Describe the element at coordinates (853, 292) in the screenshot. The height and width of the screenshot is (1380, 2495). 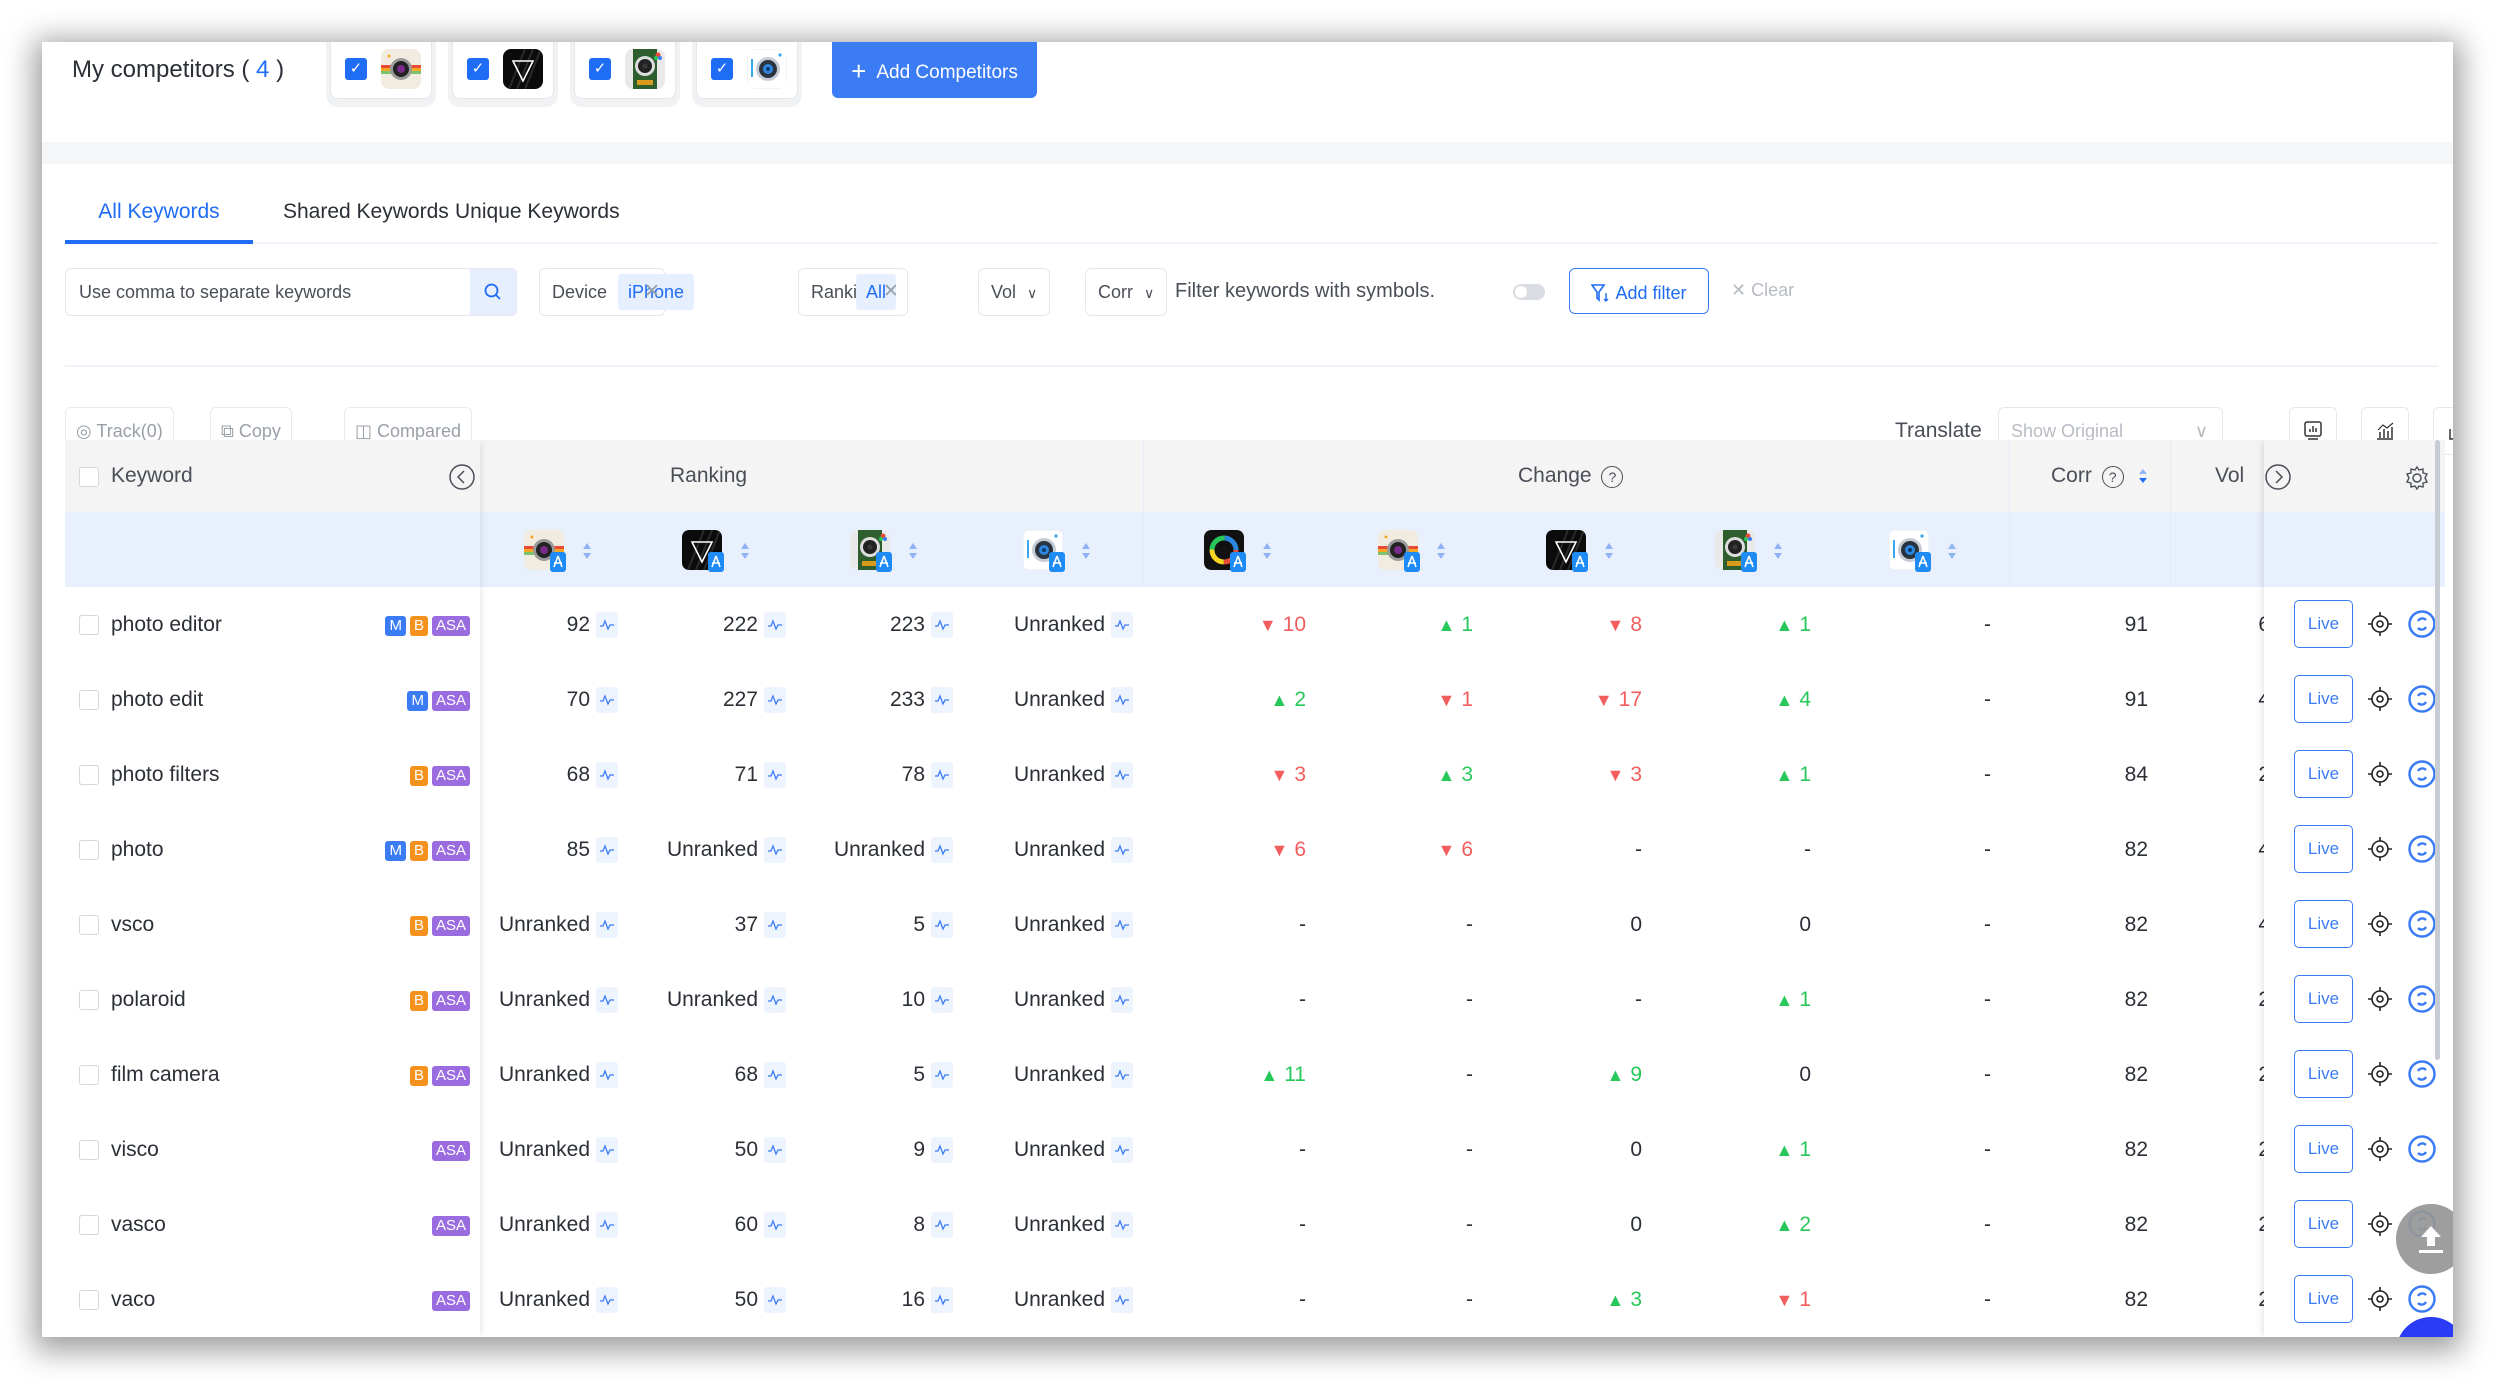
I see `ranking-filter-chip: Ranking All ✕` at that location.